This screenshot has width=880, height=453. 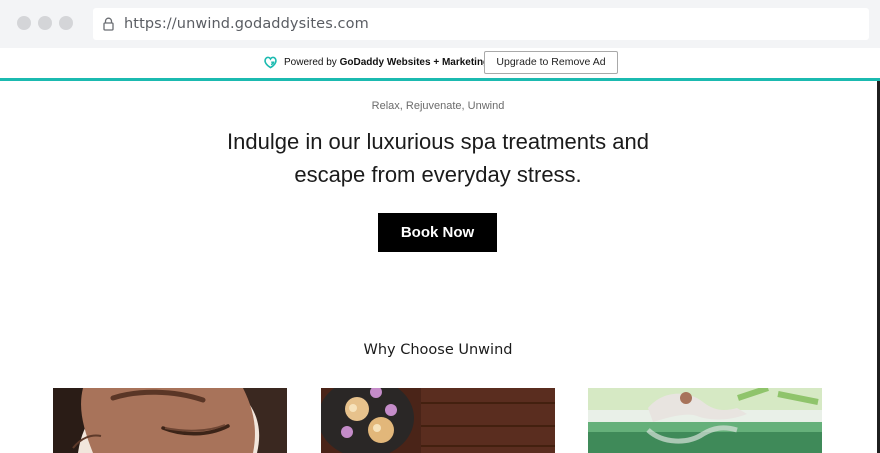 I want to click on window-maximize-dot, so click(x=66, y=23).